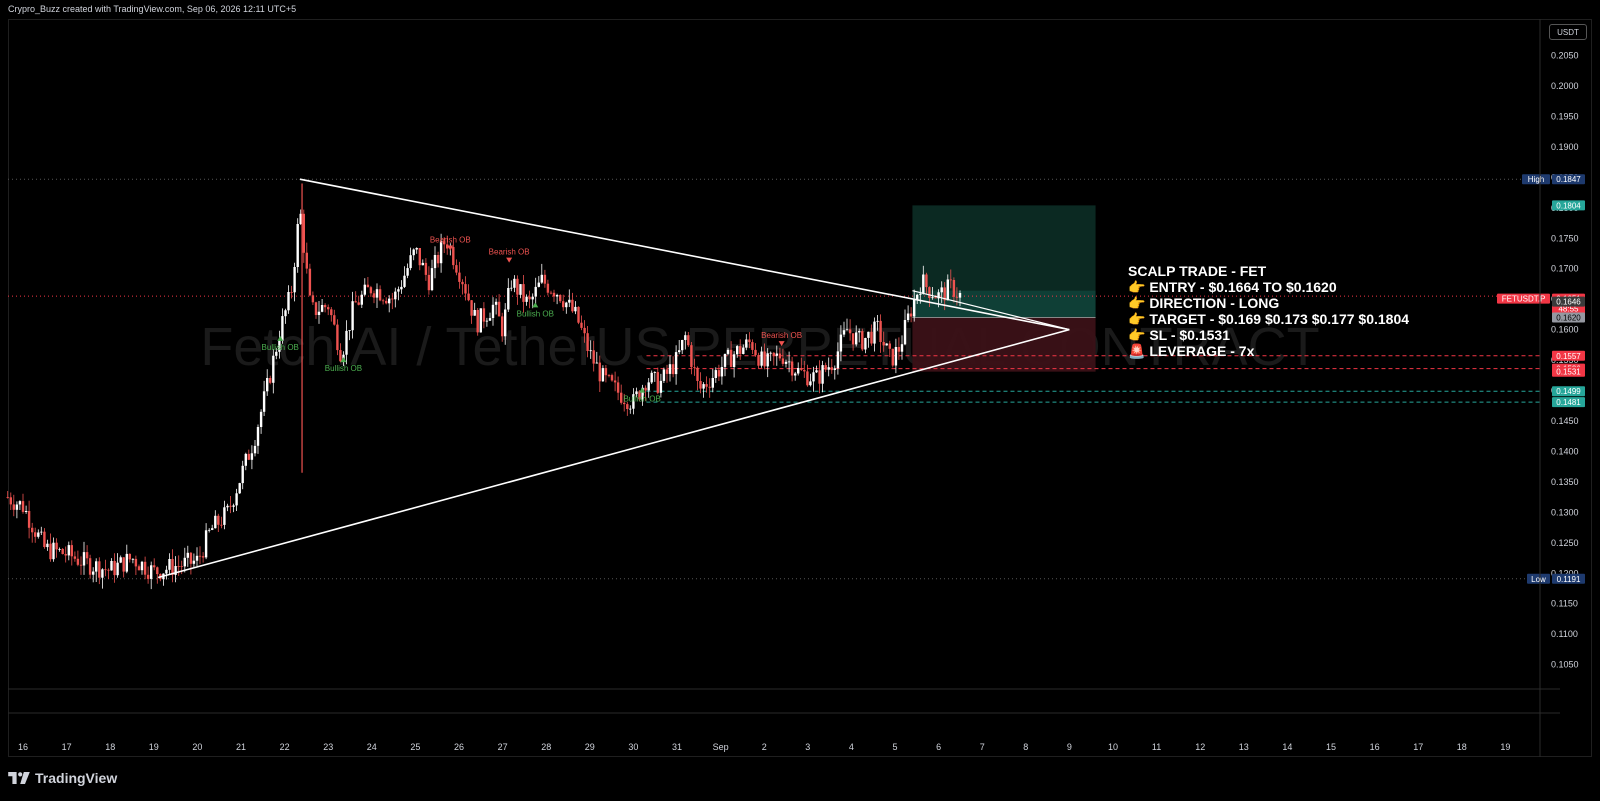  What do you see at coordinates (76, 778) in the screenshot?
I see `footer-brand-text: TradingView` at bounding box center [76, 778].